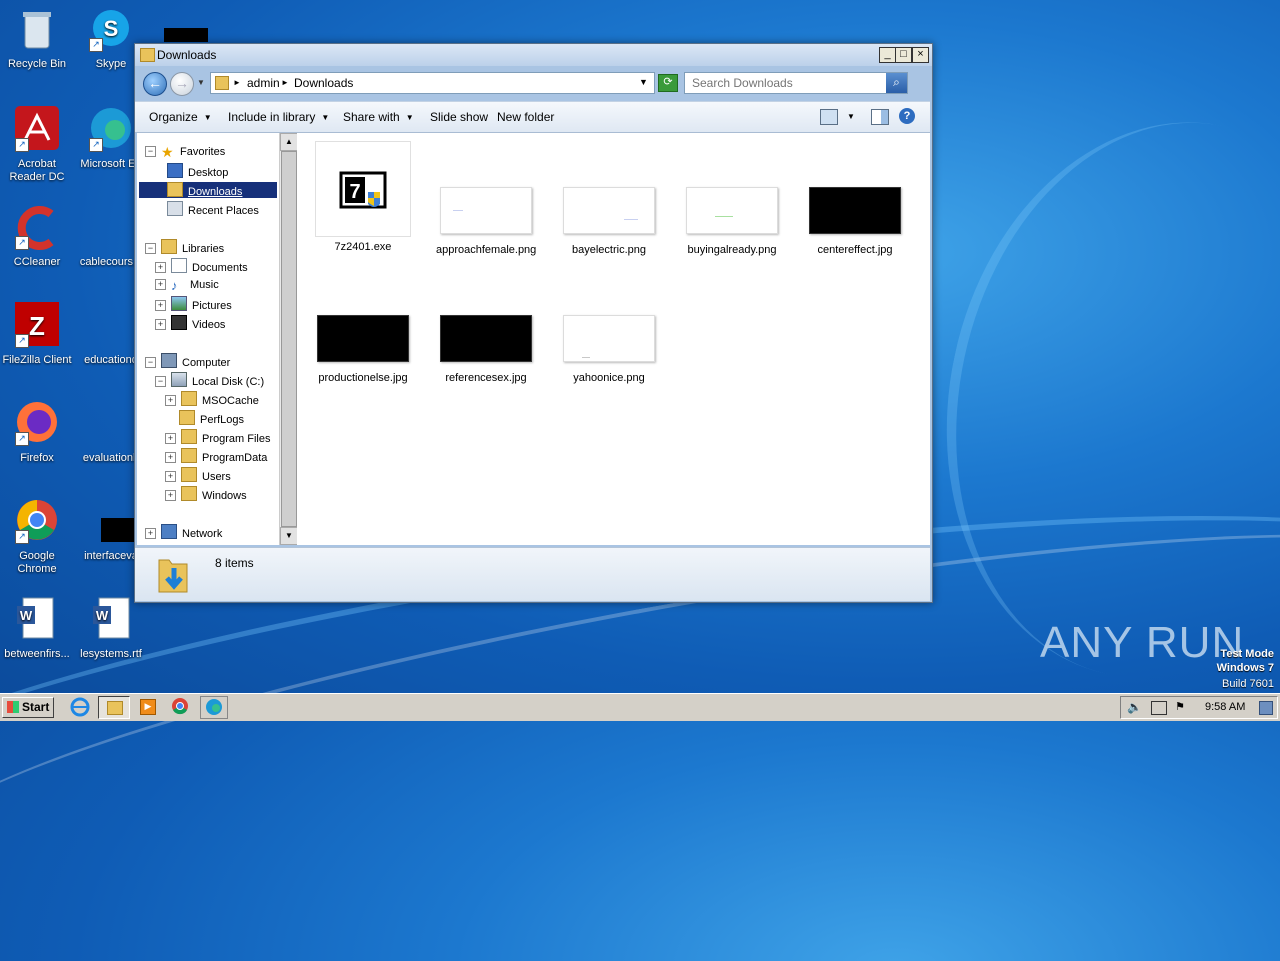 Image resolution: width=1280 pixels, height=961 pixels. What do you see at coordinates (903, 55) in the screenshot?
I see `maximize-button: □` at bounding box center [903, 55].